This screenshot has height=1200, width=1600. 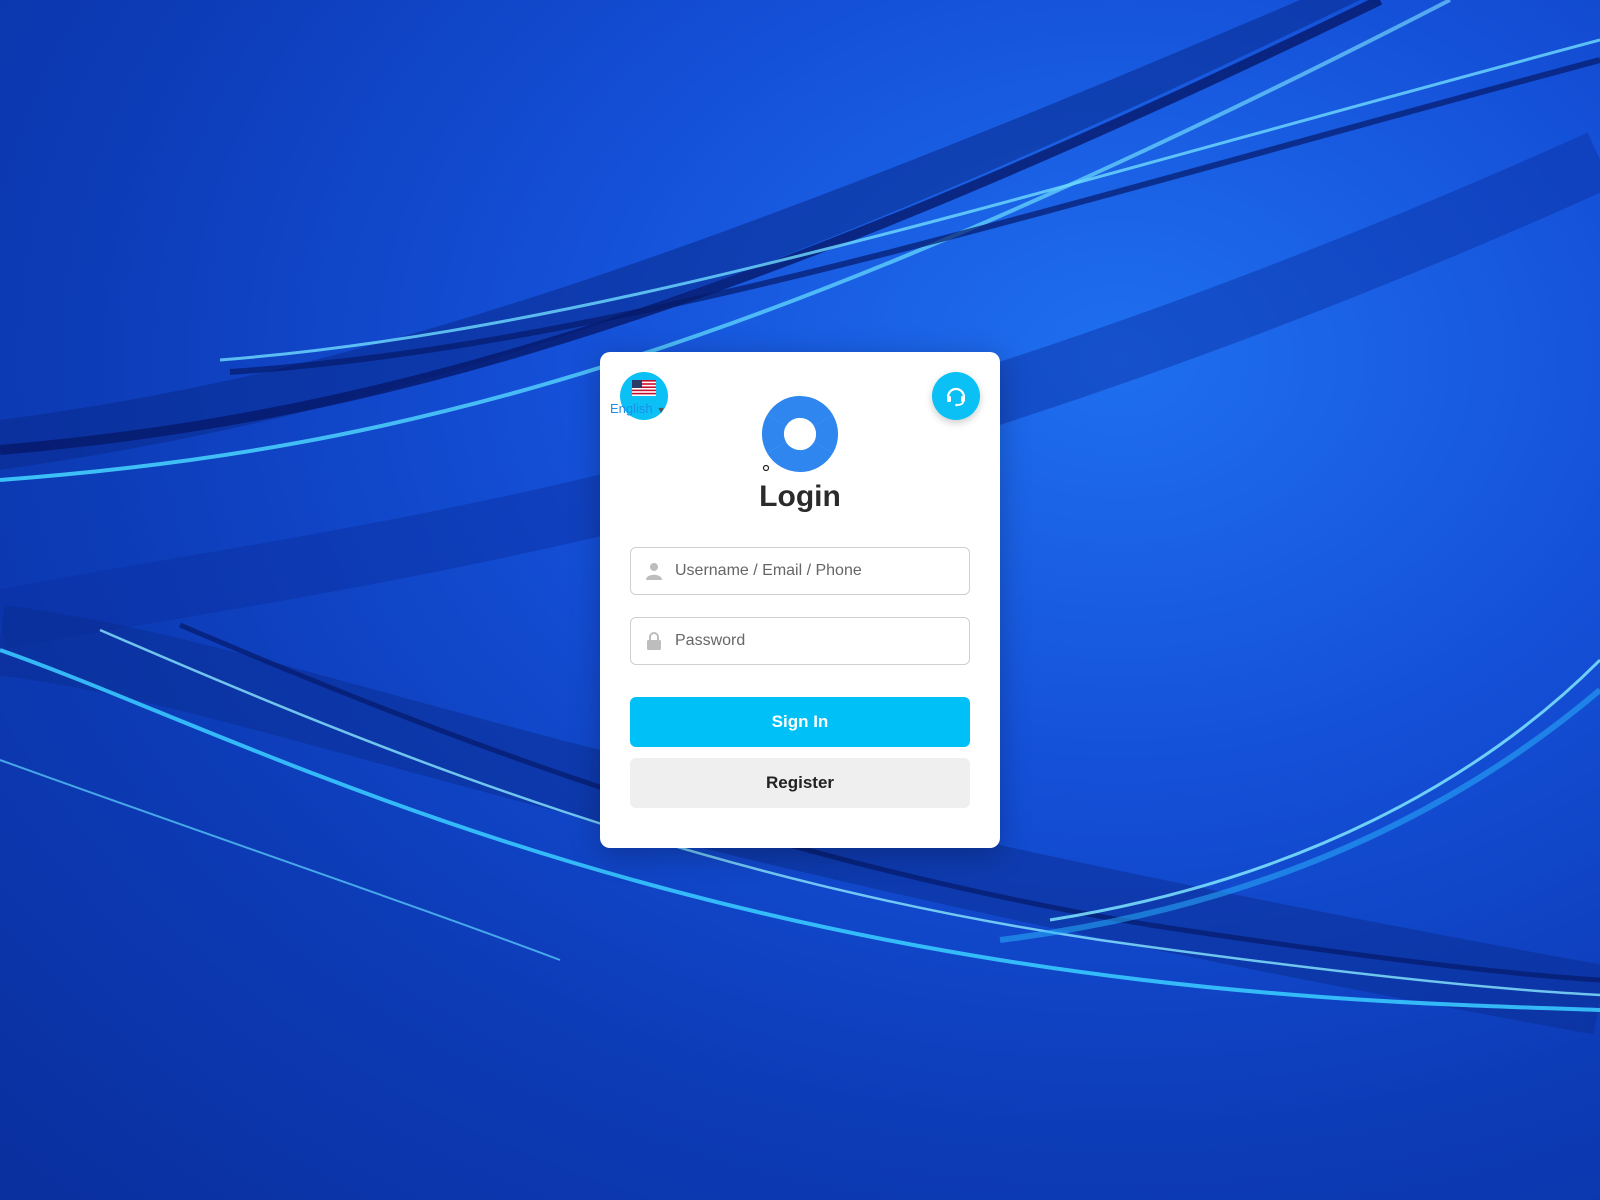 I want to click on password-input, so click(x=815, y=641).